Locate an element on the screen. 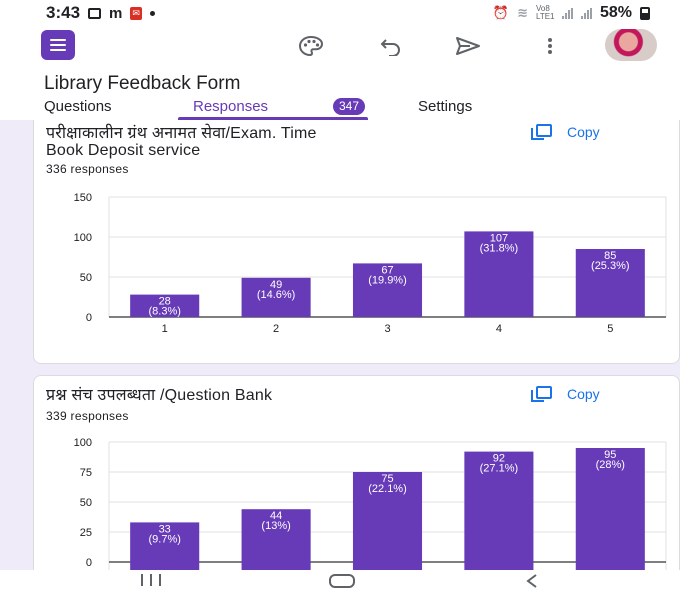 The height and width of the screenshot is (595, 680). question-title-line: Book Deposit service is located at coordinates (123, 150).